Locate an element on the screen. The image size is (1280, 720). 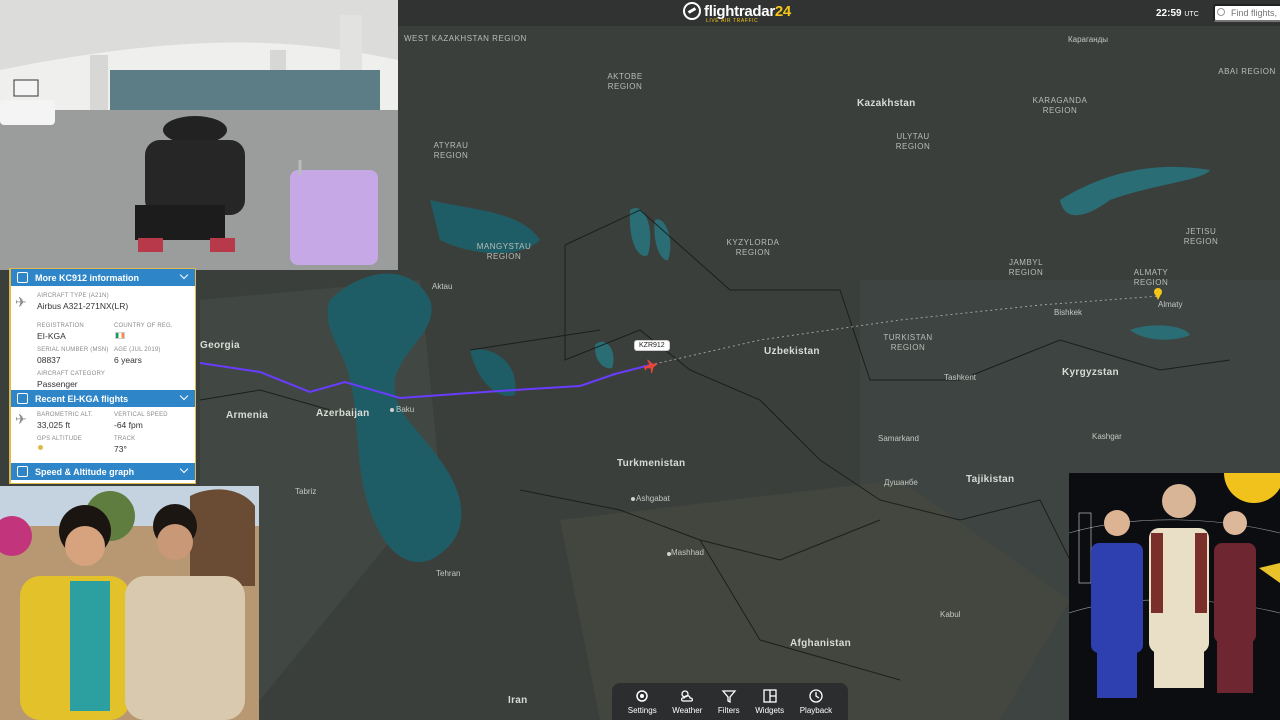
plane-info-icon is located at coordinates (22, 277).